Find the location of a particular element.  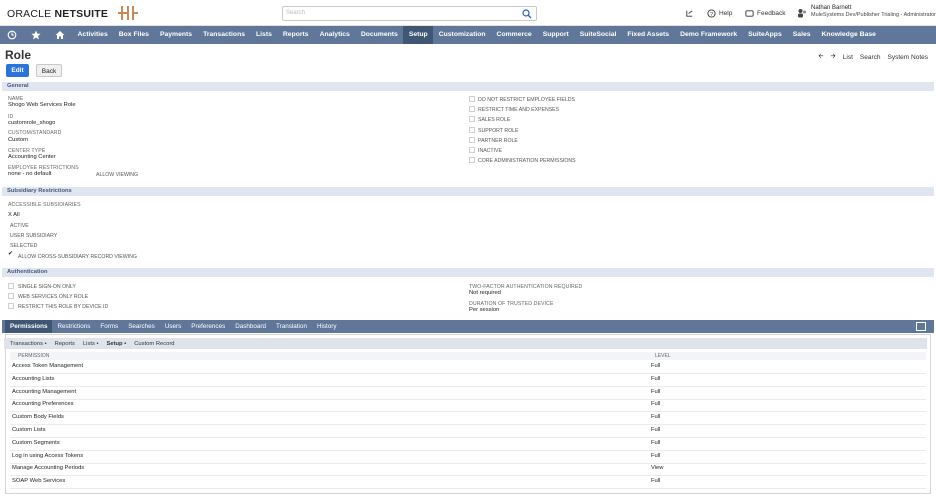

restrict-device-id-checkbox is located at coordinates (11, 306).